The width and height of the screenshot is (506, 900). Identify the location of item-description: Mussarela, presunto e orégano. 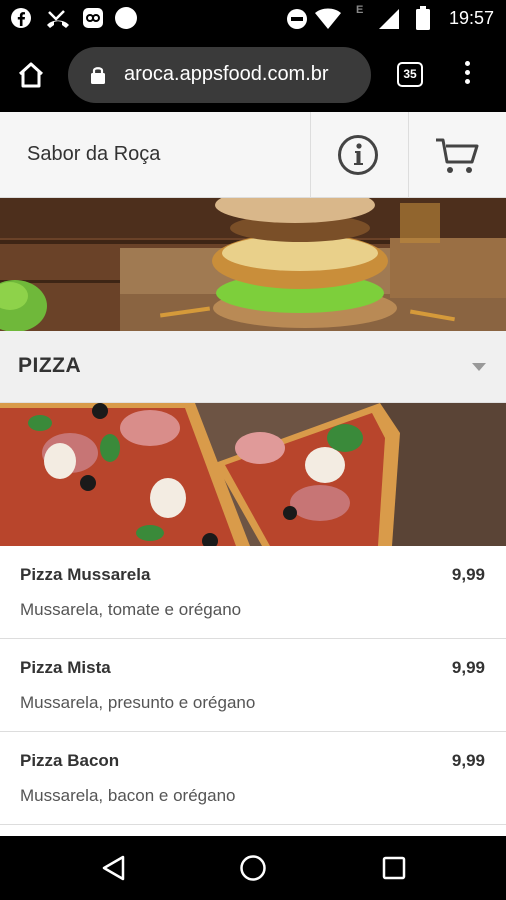
(138, 702).